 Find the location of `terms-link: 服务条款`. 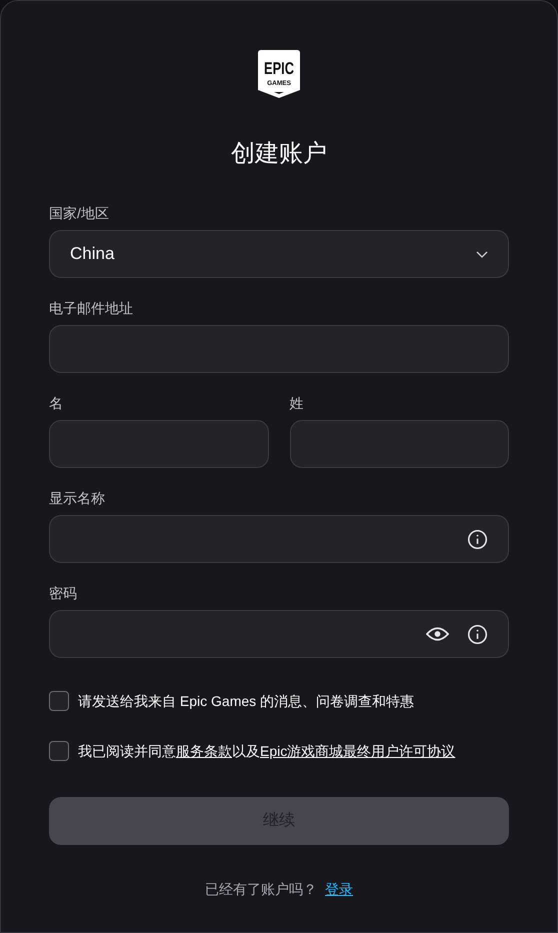

terms-link: 服务条款 is located at coordinates (204, 751).